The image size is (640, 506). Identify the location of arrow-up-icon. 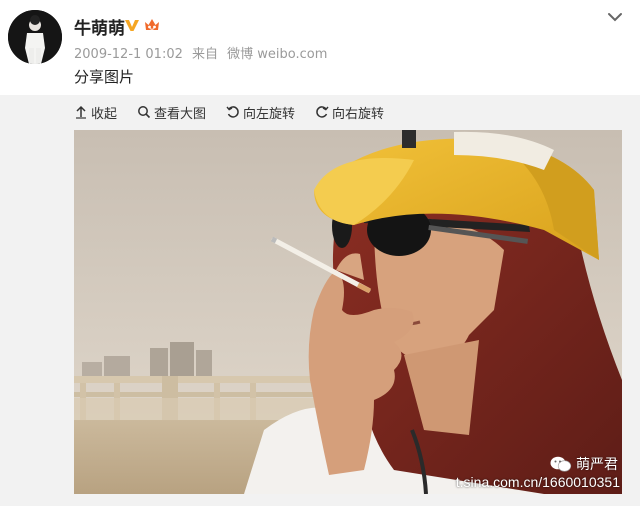
(81, 112).